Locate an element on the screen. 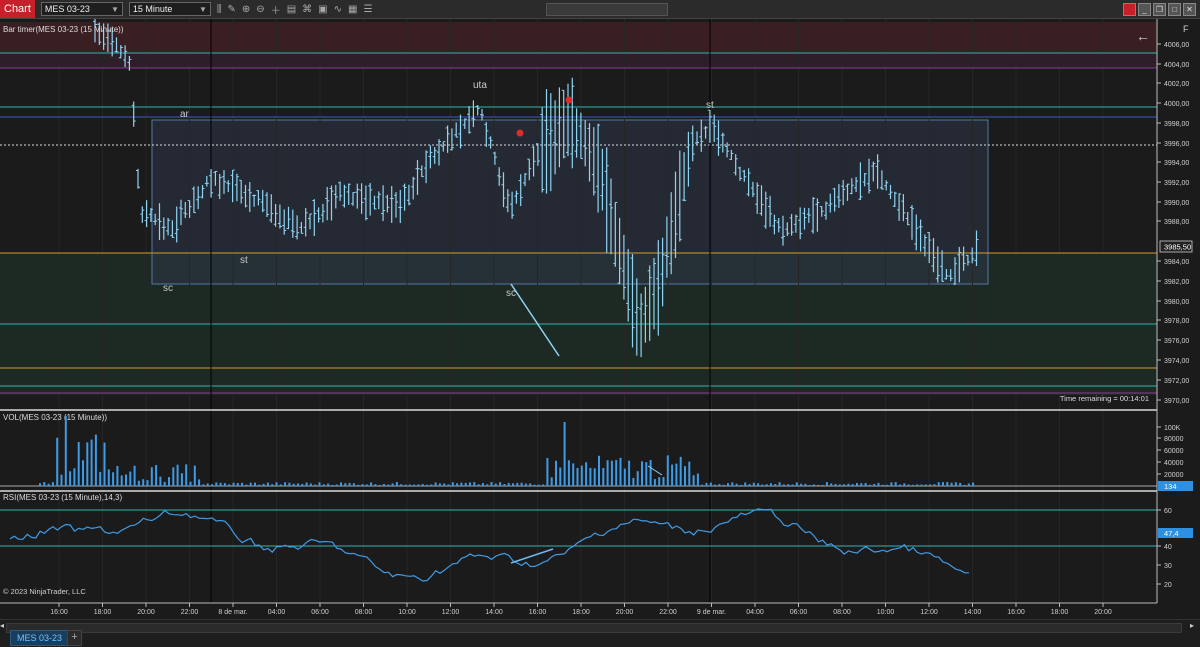 Image resolution: width=1200 pixels, height=647 pixels. list-icon: ☰ is located at coordinates (367, 9).